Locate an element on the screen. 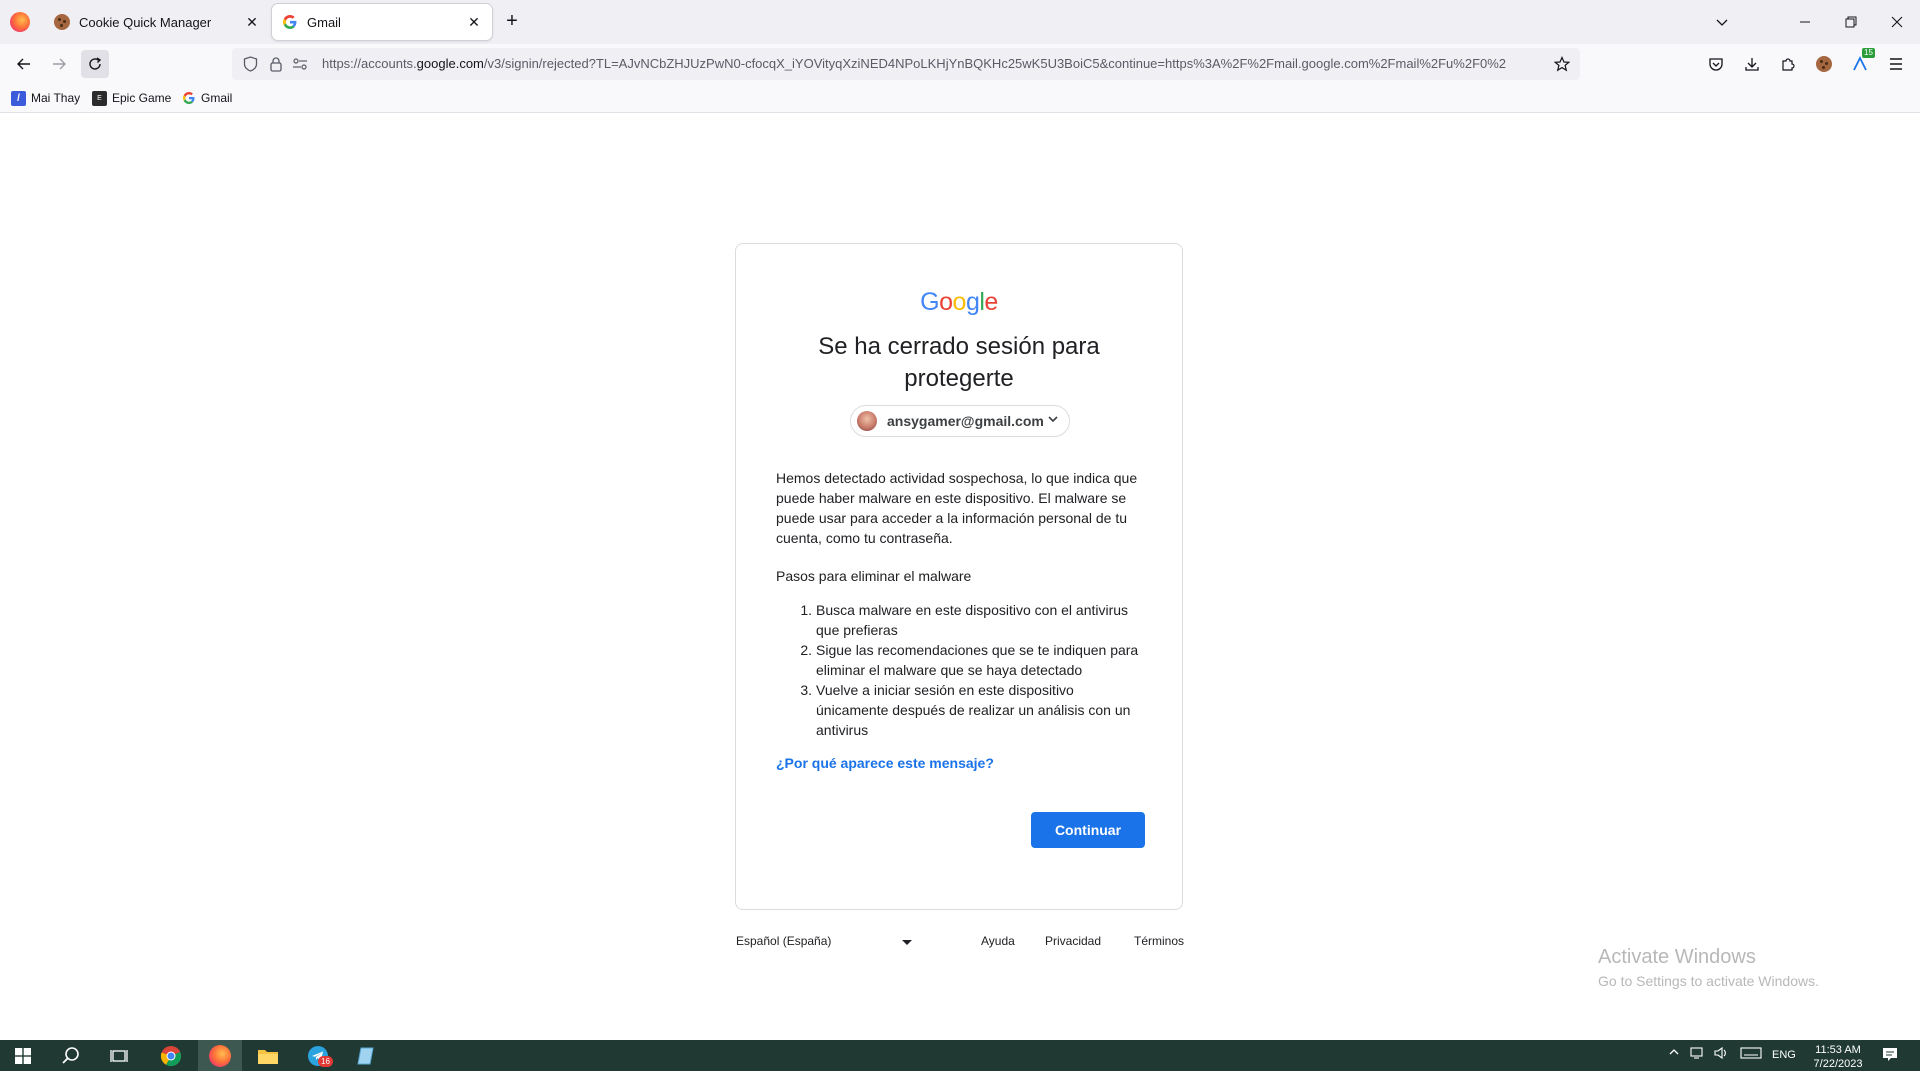 Image resolution: width=1920 pixels, height=1071 pixels. step-number: 1. is located at coordinates (806, 610).